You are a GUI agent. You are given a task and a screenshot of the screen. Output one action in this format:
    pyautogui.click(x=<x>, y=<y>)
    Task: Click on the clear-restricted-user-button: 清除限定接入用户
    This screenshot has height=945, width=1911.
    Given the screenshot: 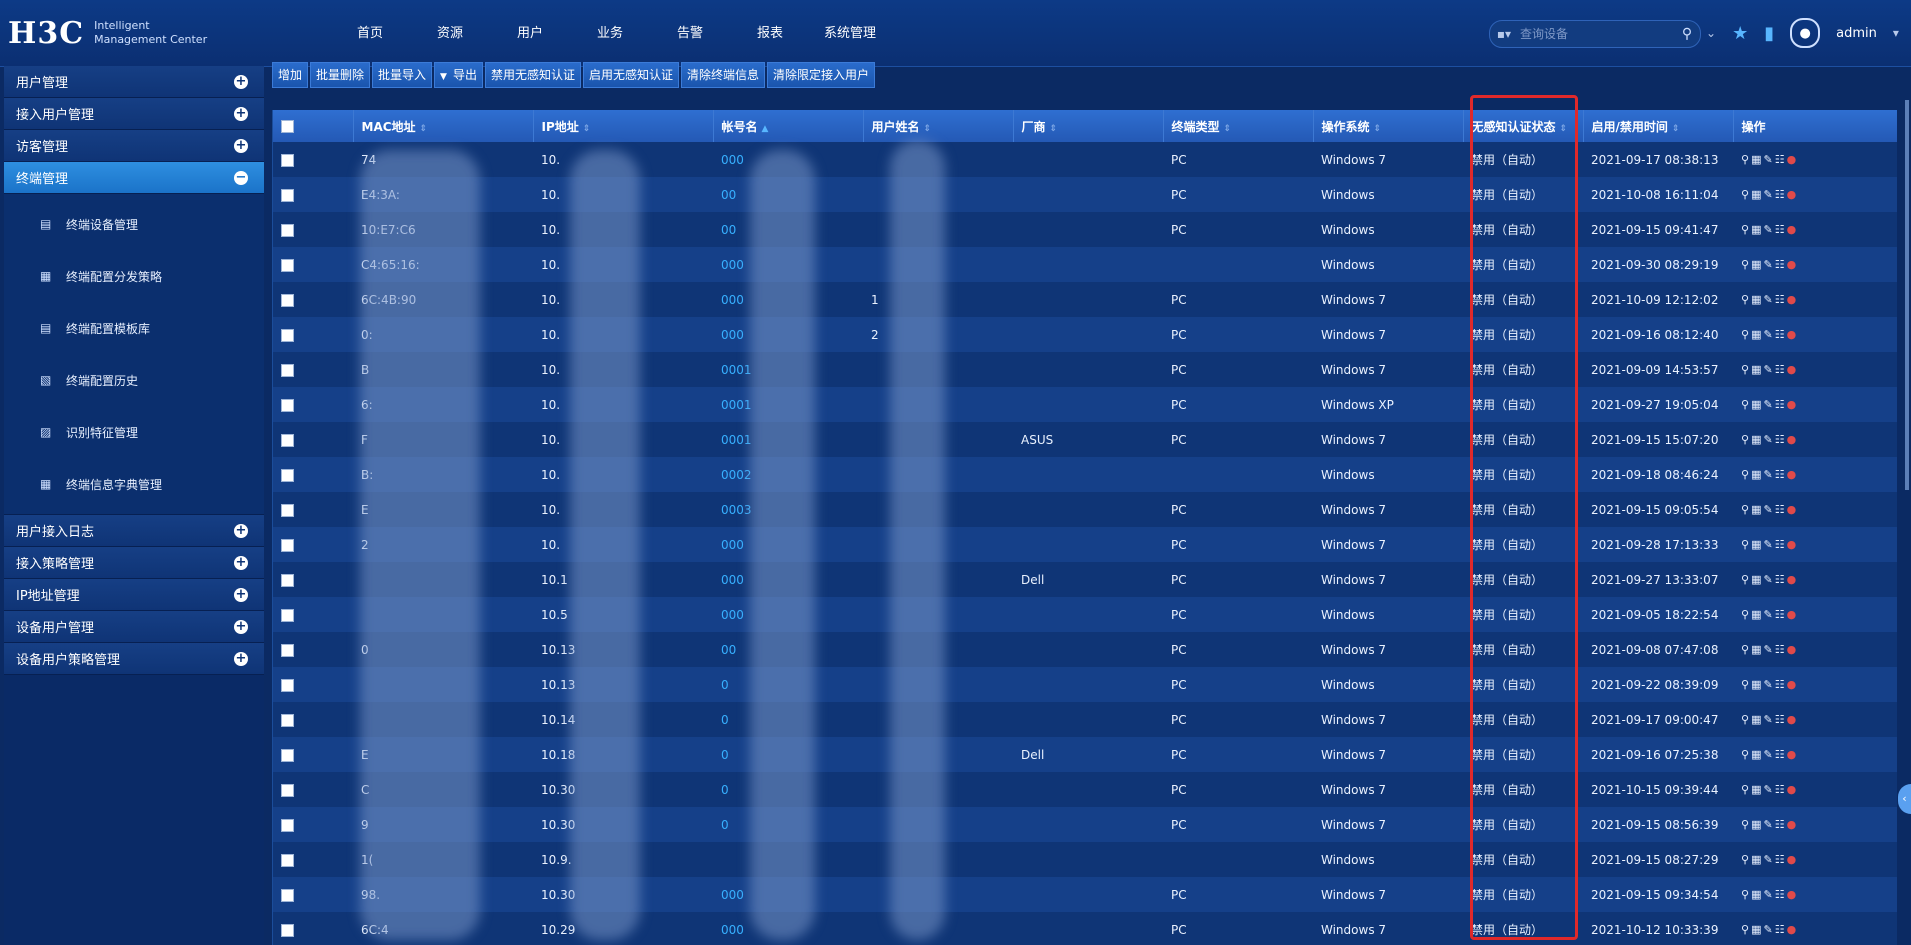 What is the action you would take?
    pyautogui.click(x=821, y=75)
    